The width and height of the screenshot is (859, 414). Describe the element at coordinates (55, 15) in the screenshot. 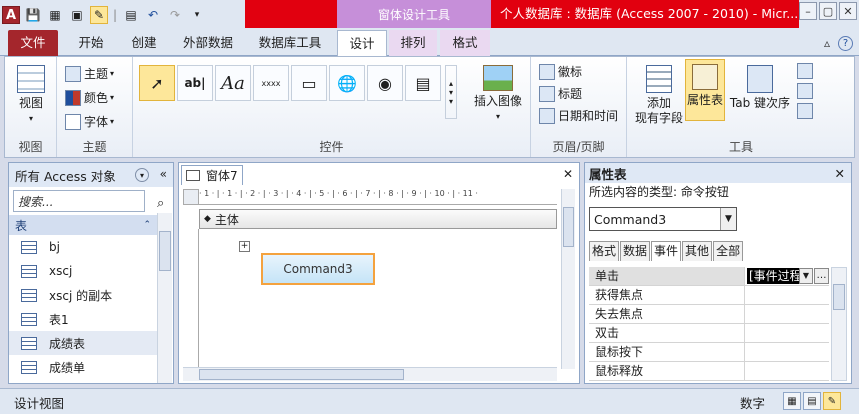

I see `table-view-icon: ▦` at that location.